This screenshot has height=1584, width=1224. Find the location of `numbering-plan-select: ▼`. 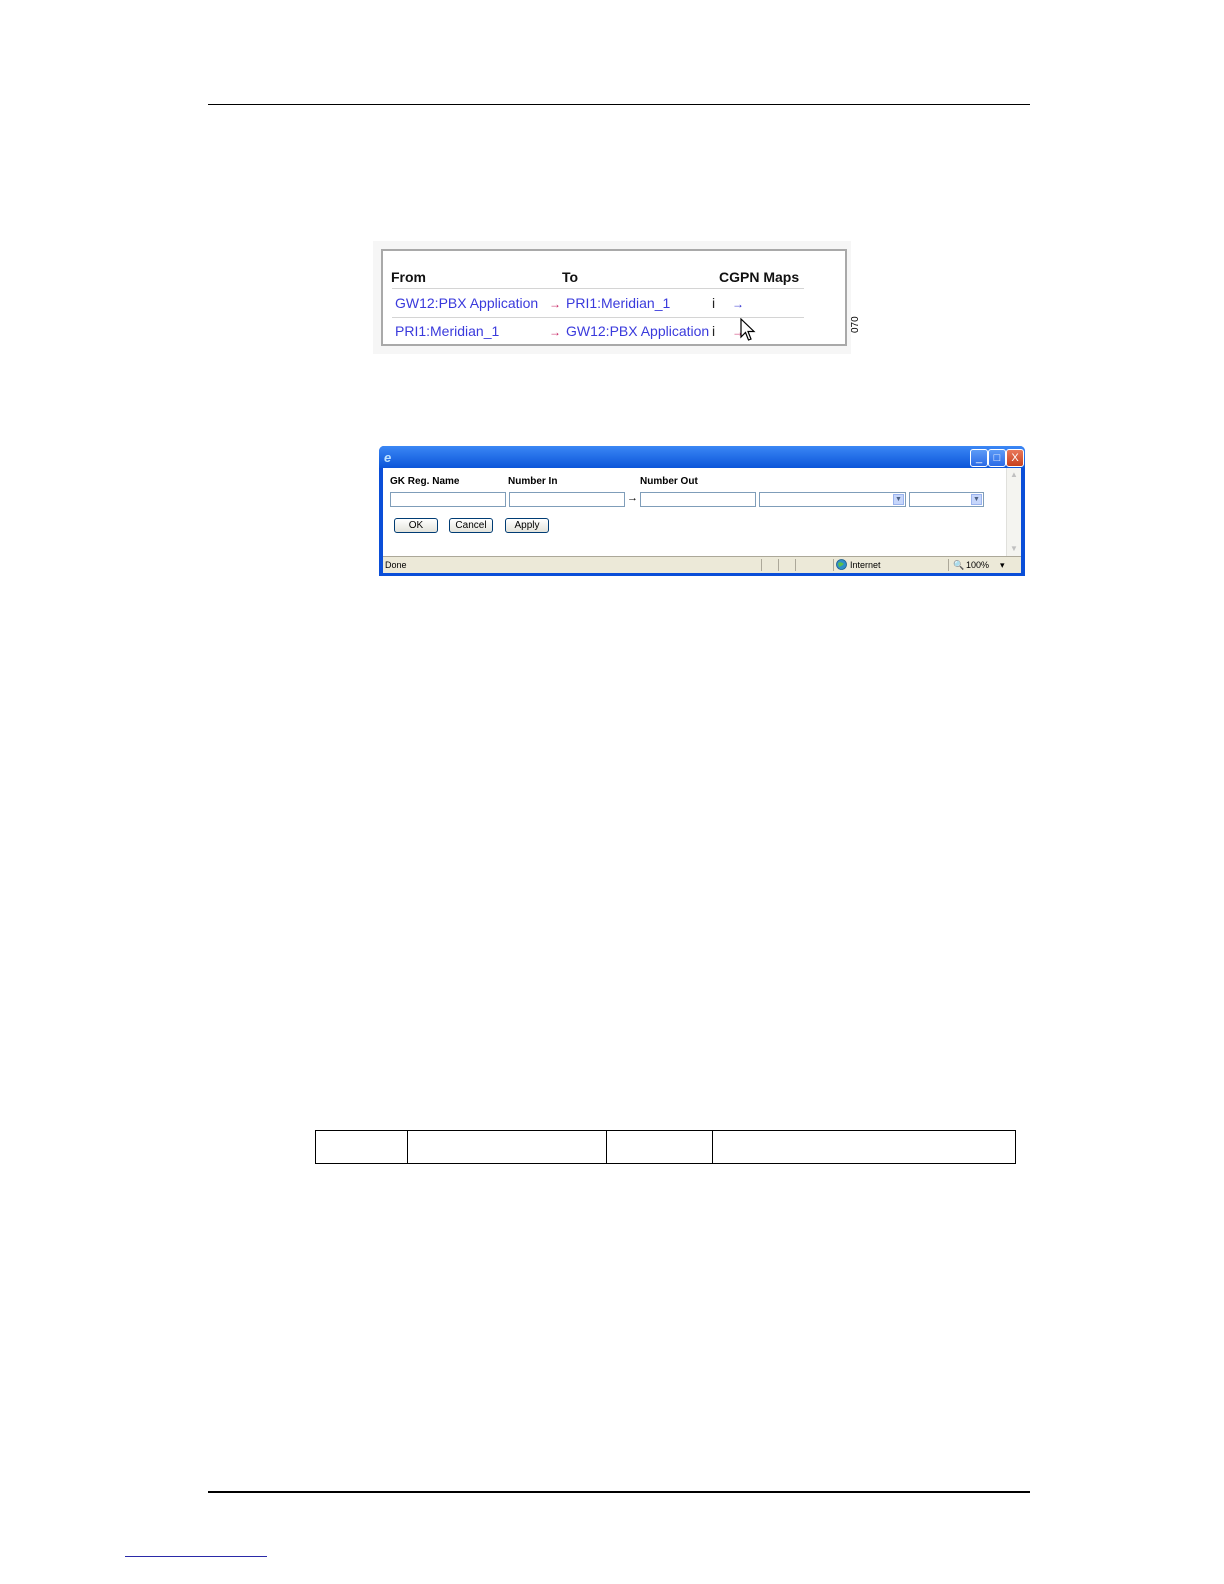

numbering-plan-select: ▼ is located at coordinates (946, 499).